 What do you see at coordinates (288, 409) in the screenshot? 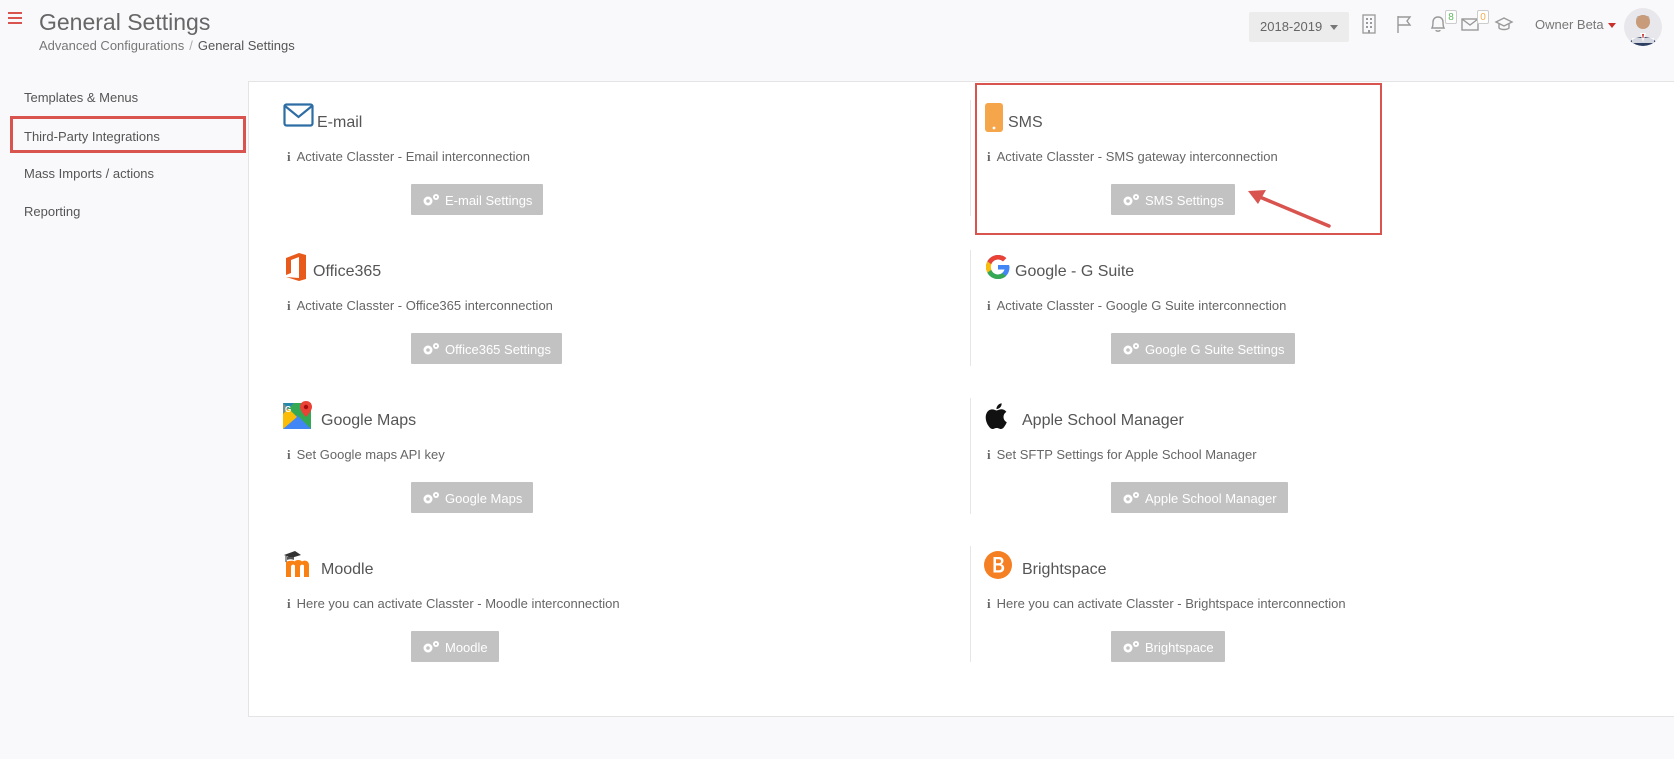
I see `svg-text: G` at bounding box center [288, 409].